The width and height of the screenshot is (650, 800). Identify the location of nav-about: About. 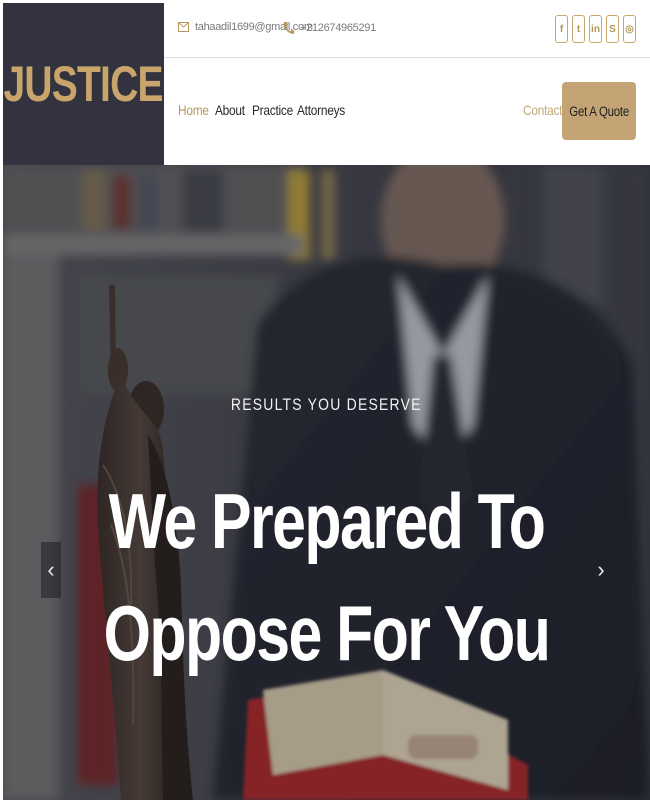
(230, 110).